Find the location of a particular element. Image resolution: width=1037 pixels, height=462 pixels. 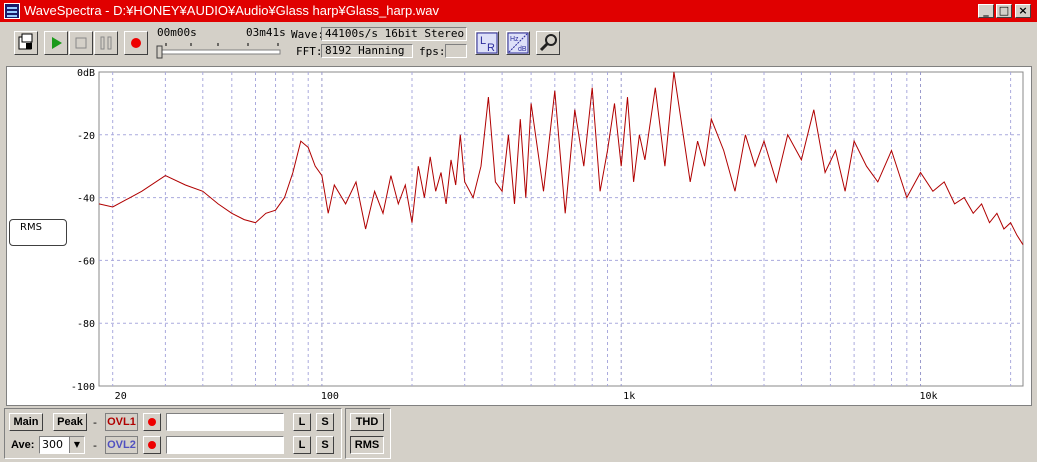

lr-button: L R is located at coordinates (487, 43).